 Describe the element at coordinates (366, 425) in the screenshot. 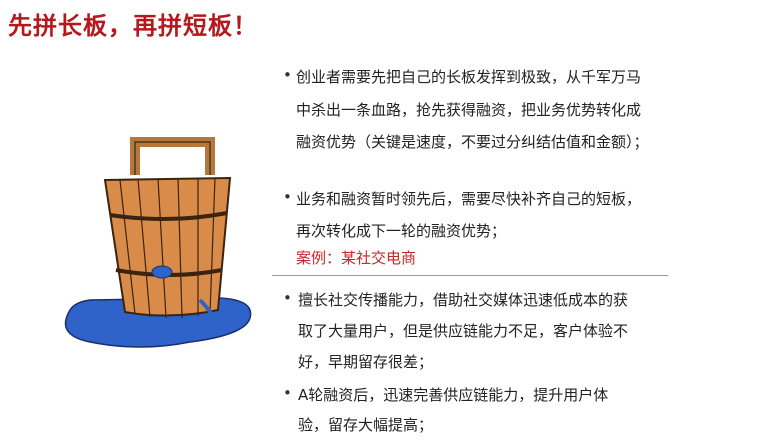

I see `text-line: 验，留存大幅提高；` at that location.